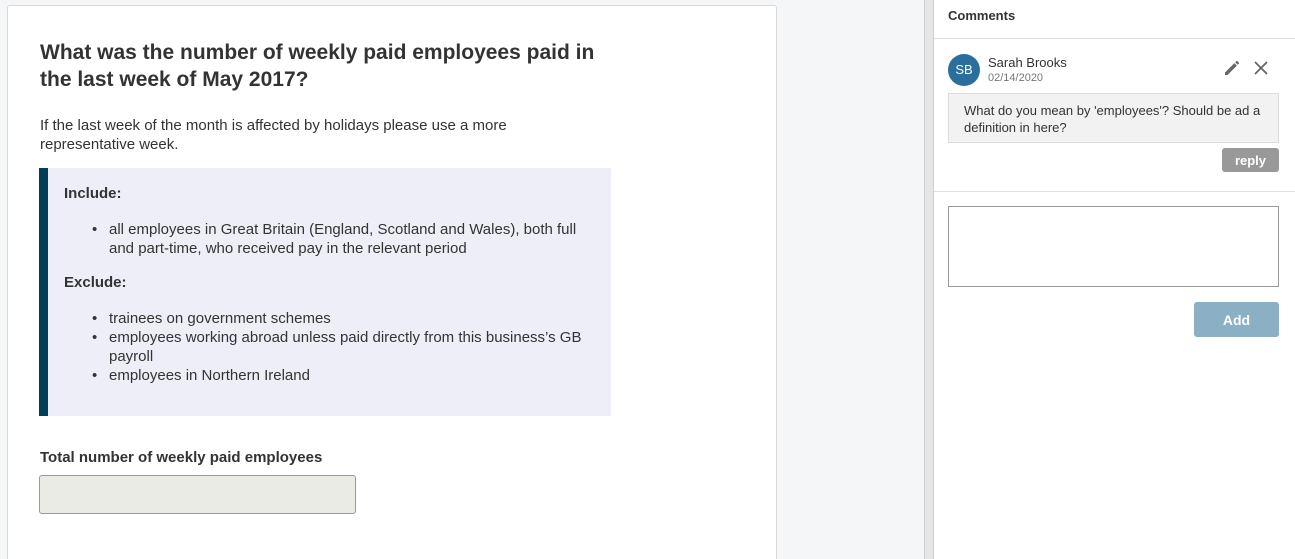  I want to click on add-comment-button: Add, so click(1236, 319).